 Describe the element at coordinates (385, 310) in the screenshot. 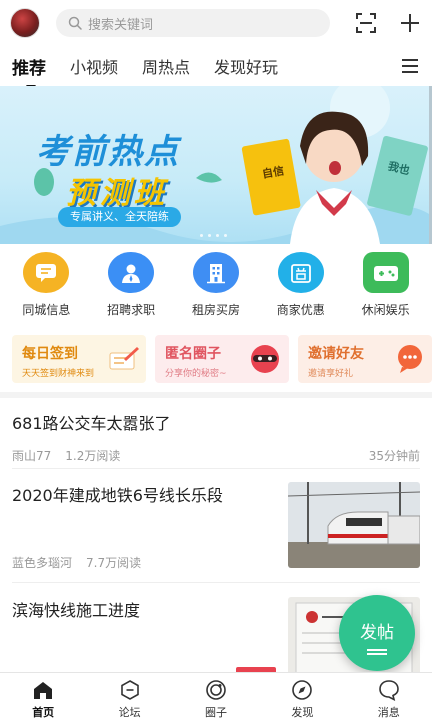

I see `quick-entry-label: 休闲娱乐` at that location.